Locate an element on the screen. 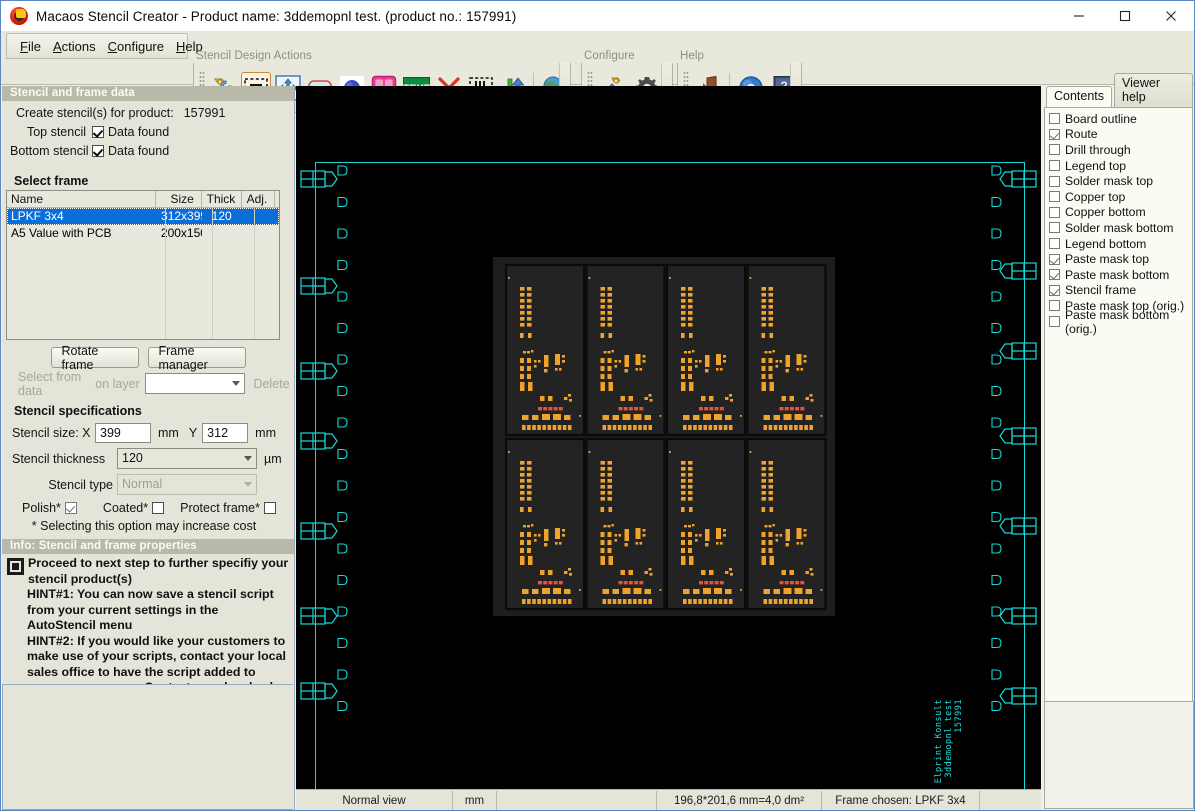 The image size is (1195, 811). minimize-button is located at coordinates (1079, 16).